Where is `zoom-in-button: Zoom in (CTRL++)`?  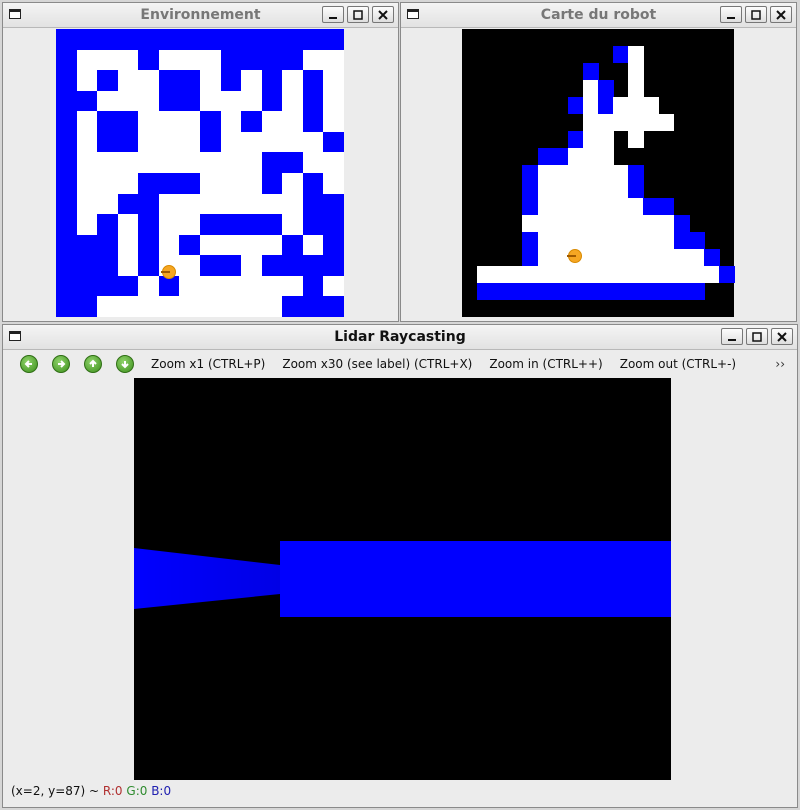
zoom-in-button: Zoom in (CTRL++) is located at coordinates (545, 364).